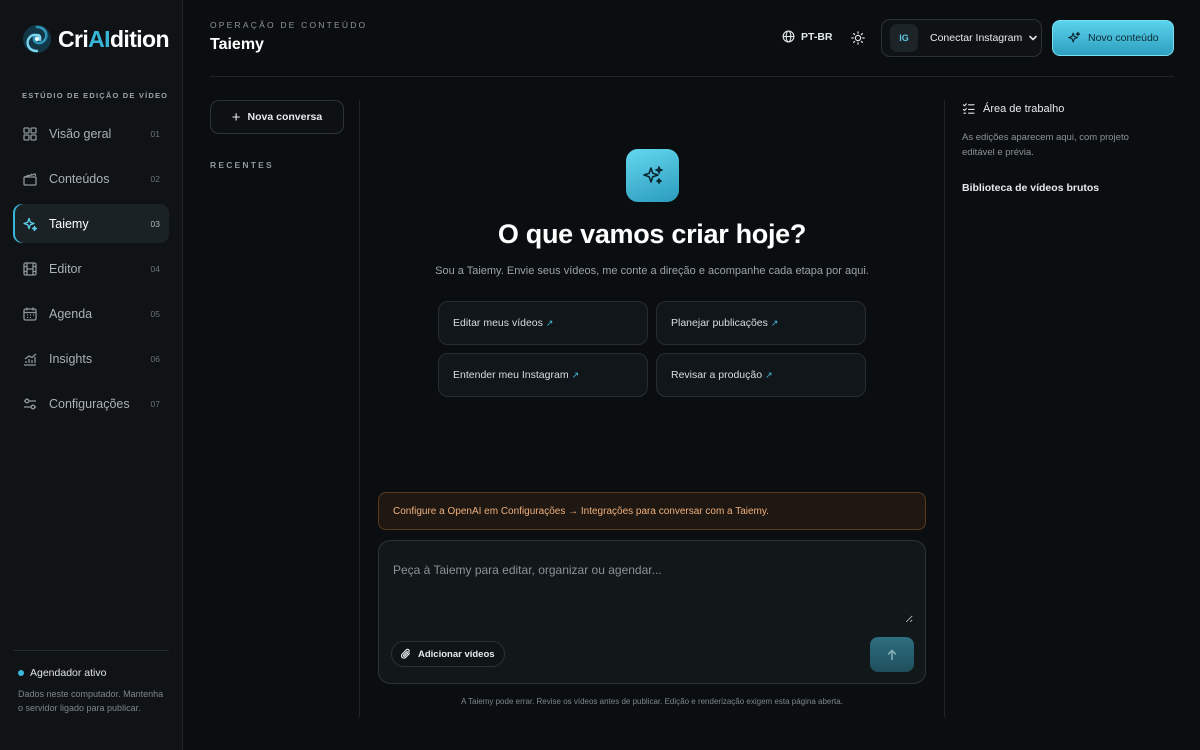 The width and height of the screenshot is (1200, 750). I want to click on checklist-icon, so click(968, 108).